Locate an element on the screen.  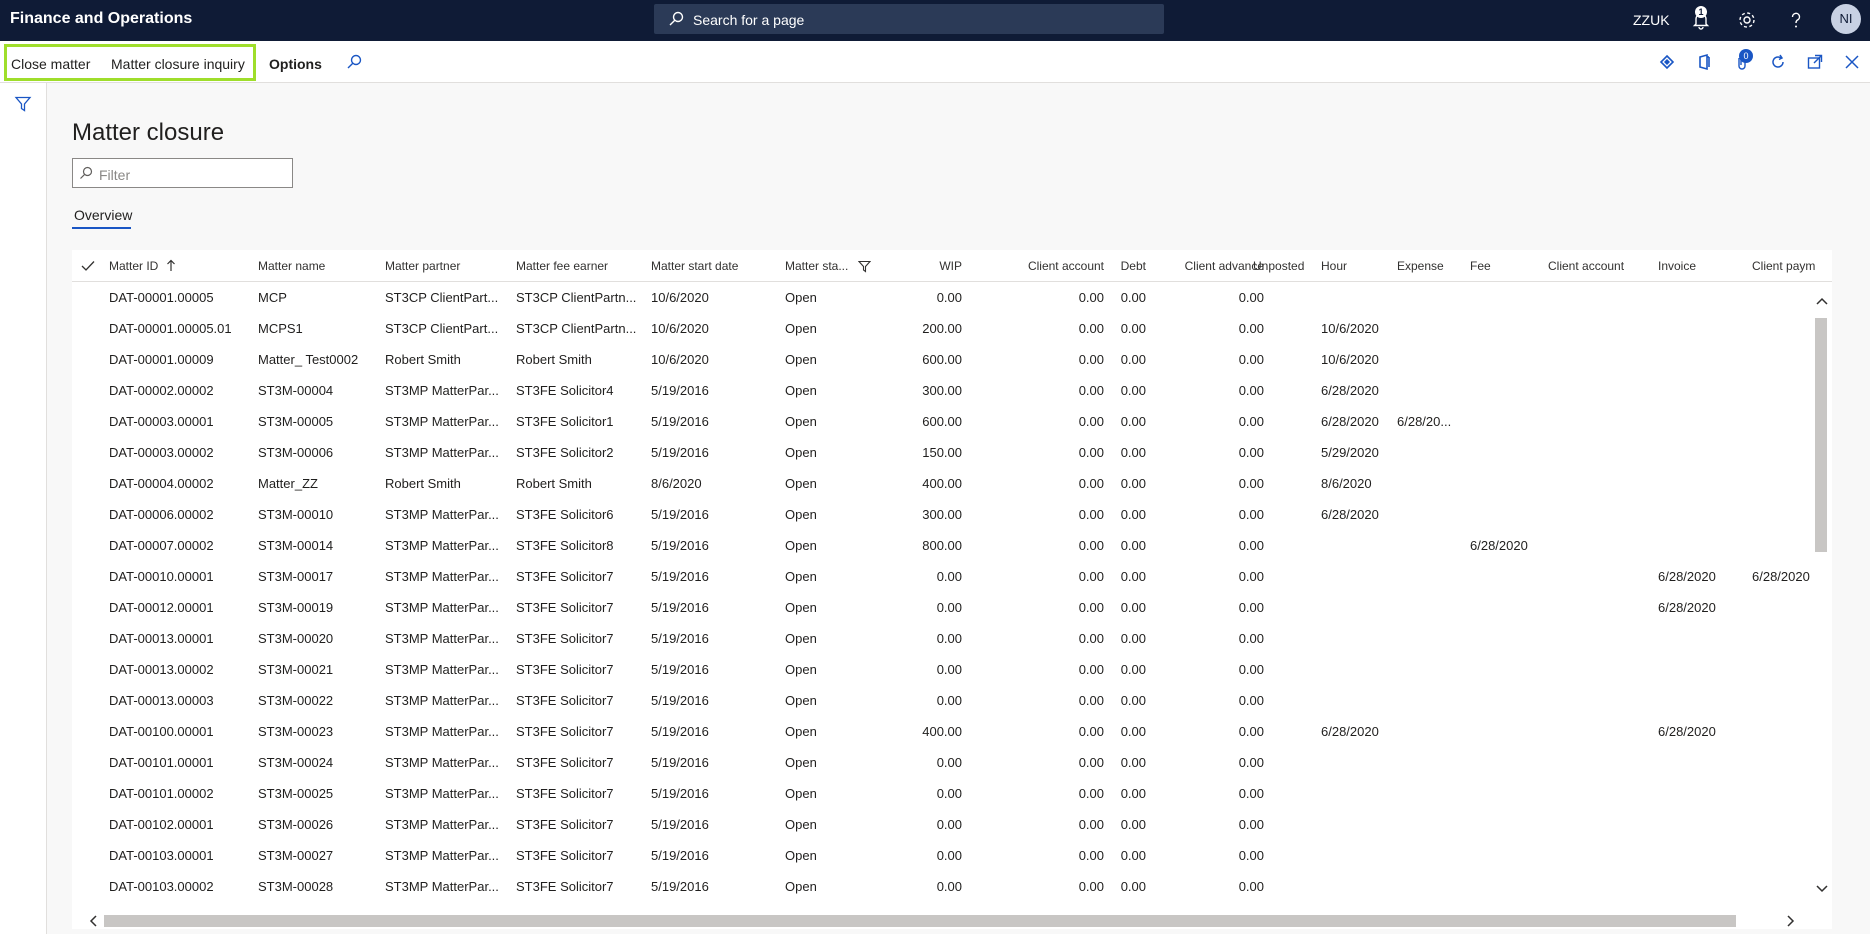
app-title: Finance and Operations is located at coordinates (101, 19).